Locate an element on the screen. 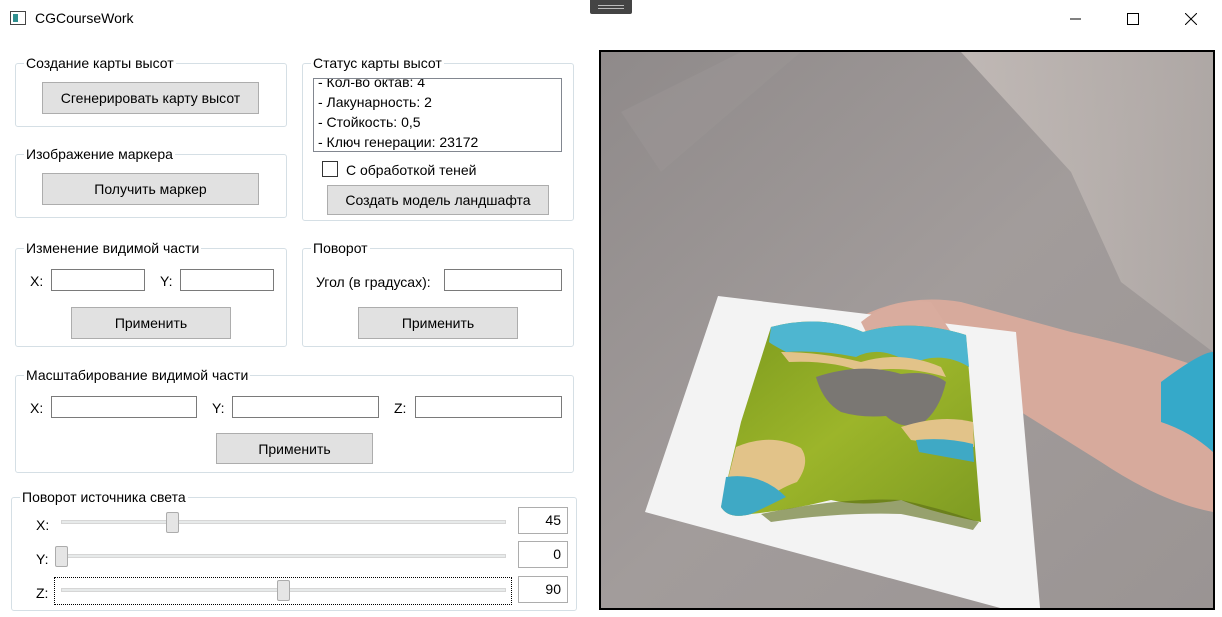  scaling-y-input is located at coordinates (305, 407).